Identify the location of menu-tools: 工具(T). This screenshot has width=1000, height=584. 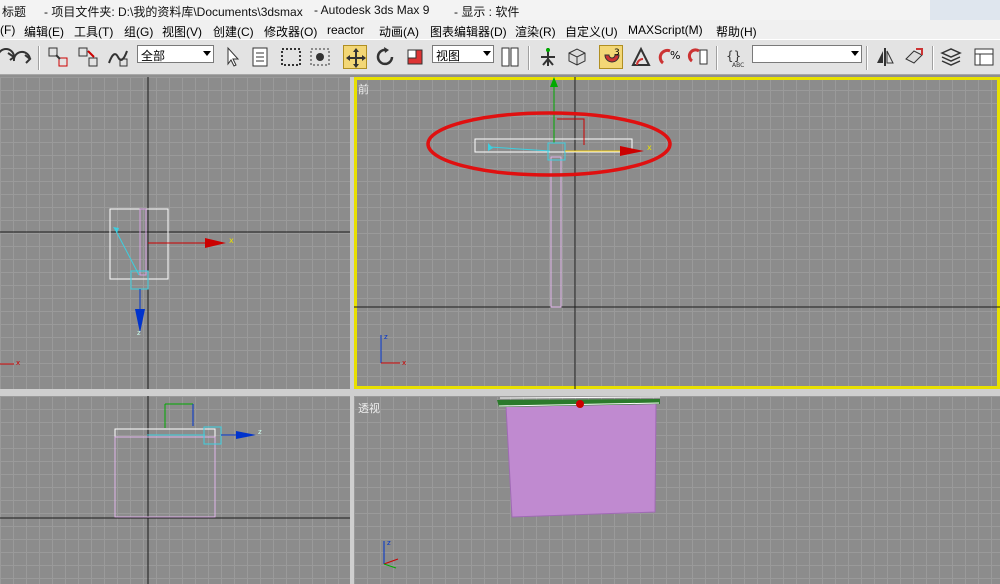
(93, 31).